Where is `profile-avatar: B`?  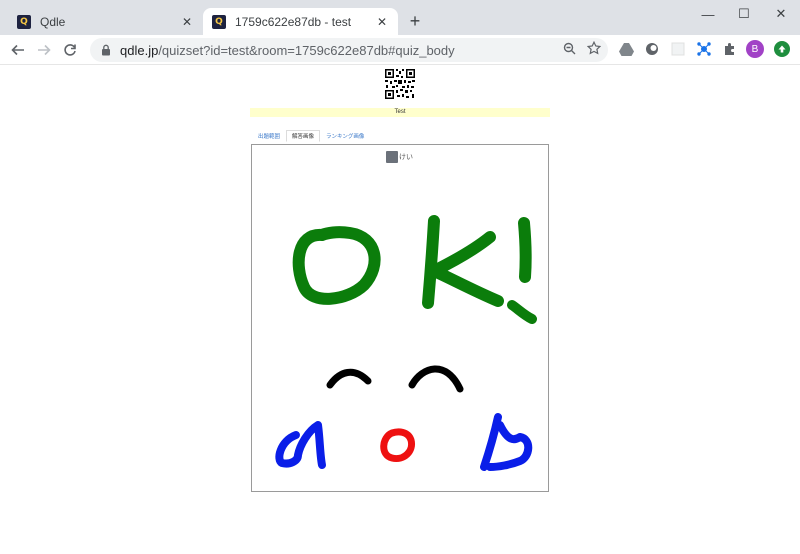 profile-avatar: B is located at coordinates (755, 49).